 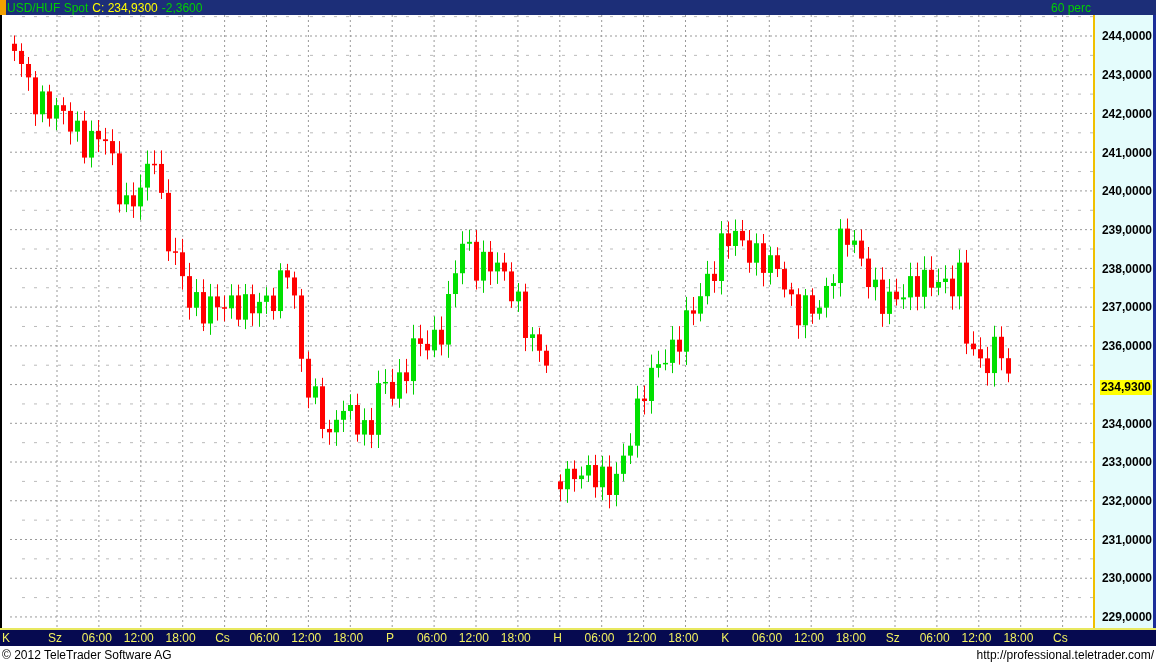 I want to click on price-label: 239,0000, so click(x=1126, y=229).